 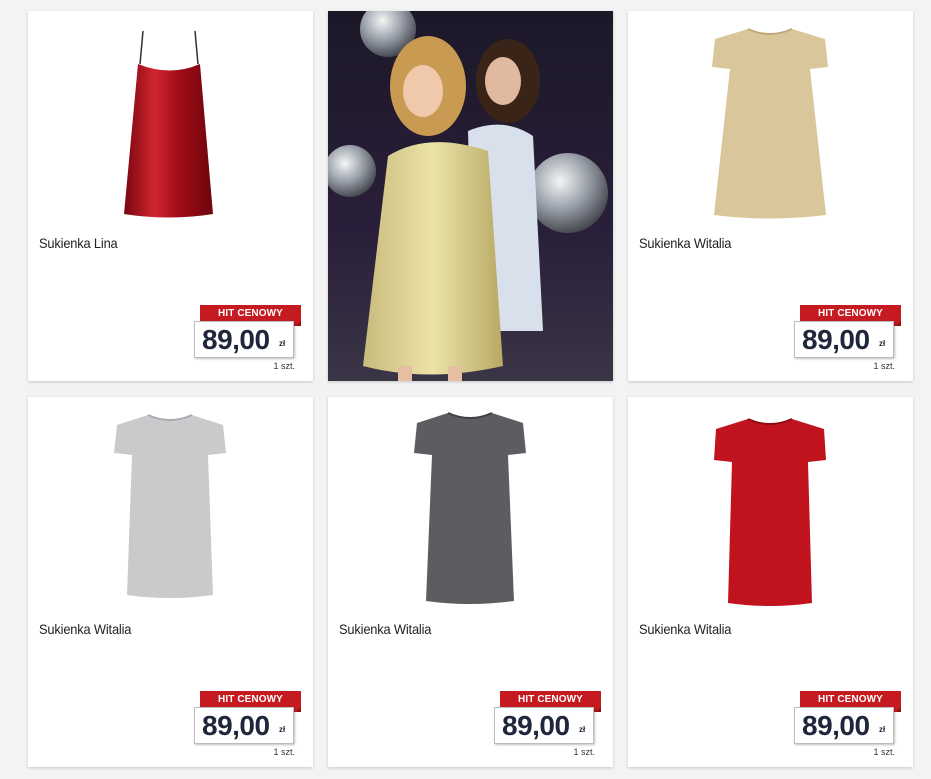 I want to click on promo-image-card, so click(x=470, y=196).